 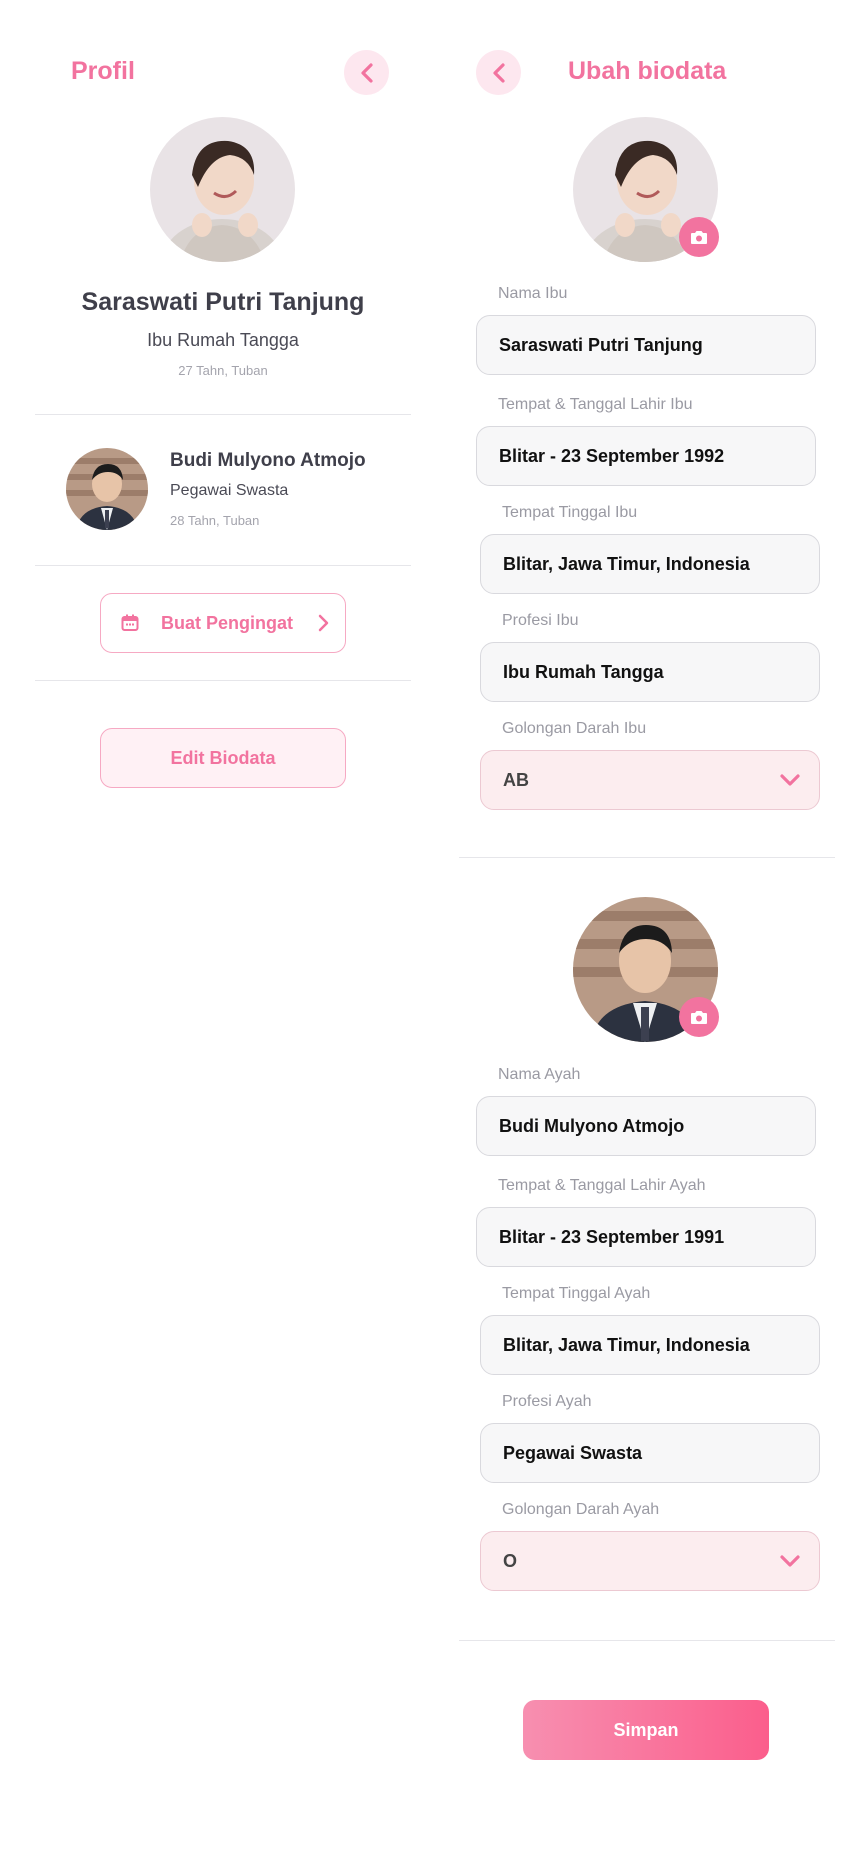 What do you see at coordinates (533, 293) in the screenshot?
I see `mother-name-label: Nama Ibu` at bounding box center [533, 293].